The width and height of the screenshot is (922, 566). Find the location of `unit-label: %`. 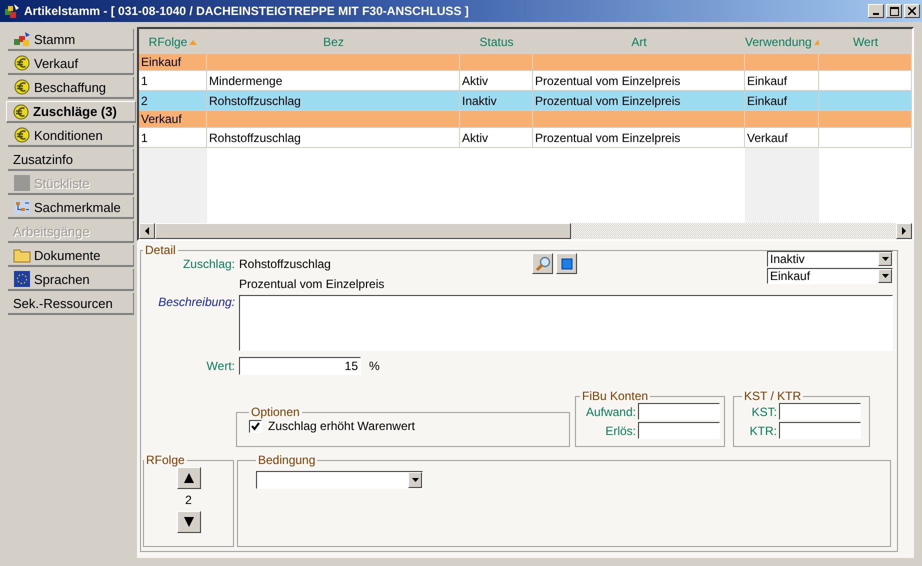

unit-label: % is located at coordinates (374, 366).